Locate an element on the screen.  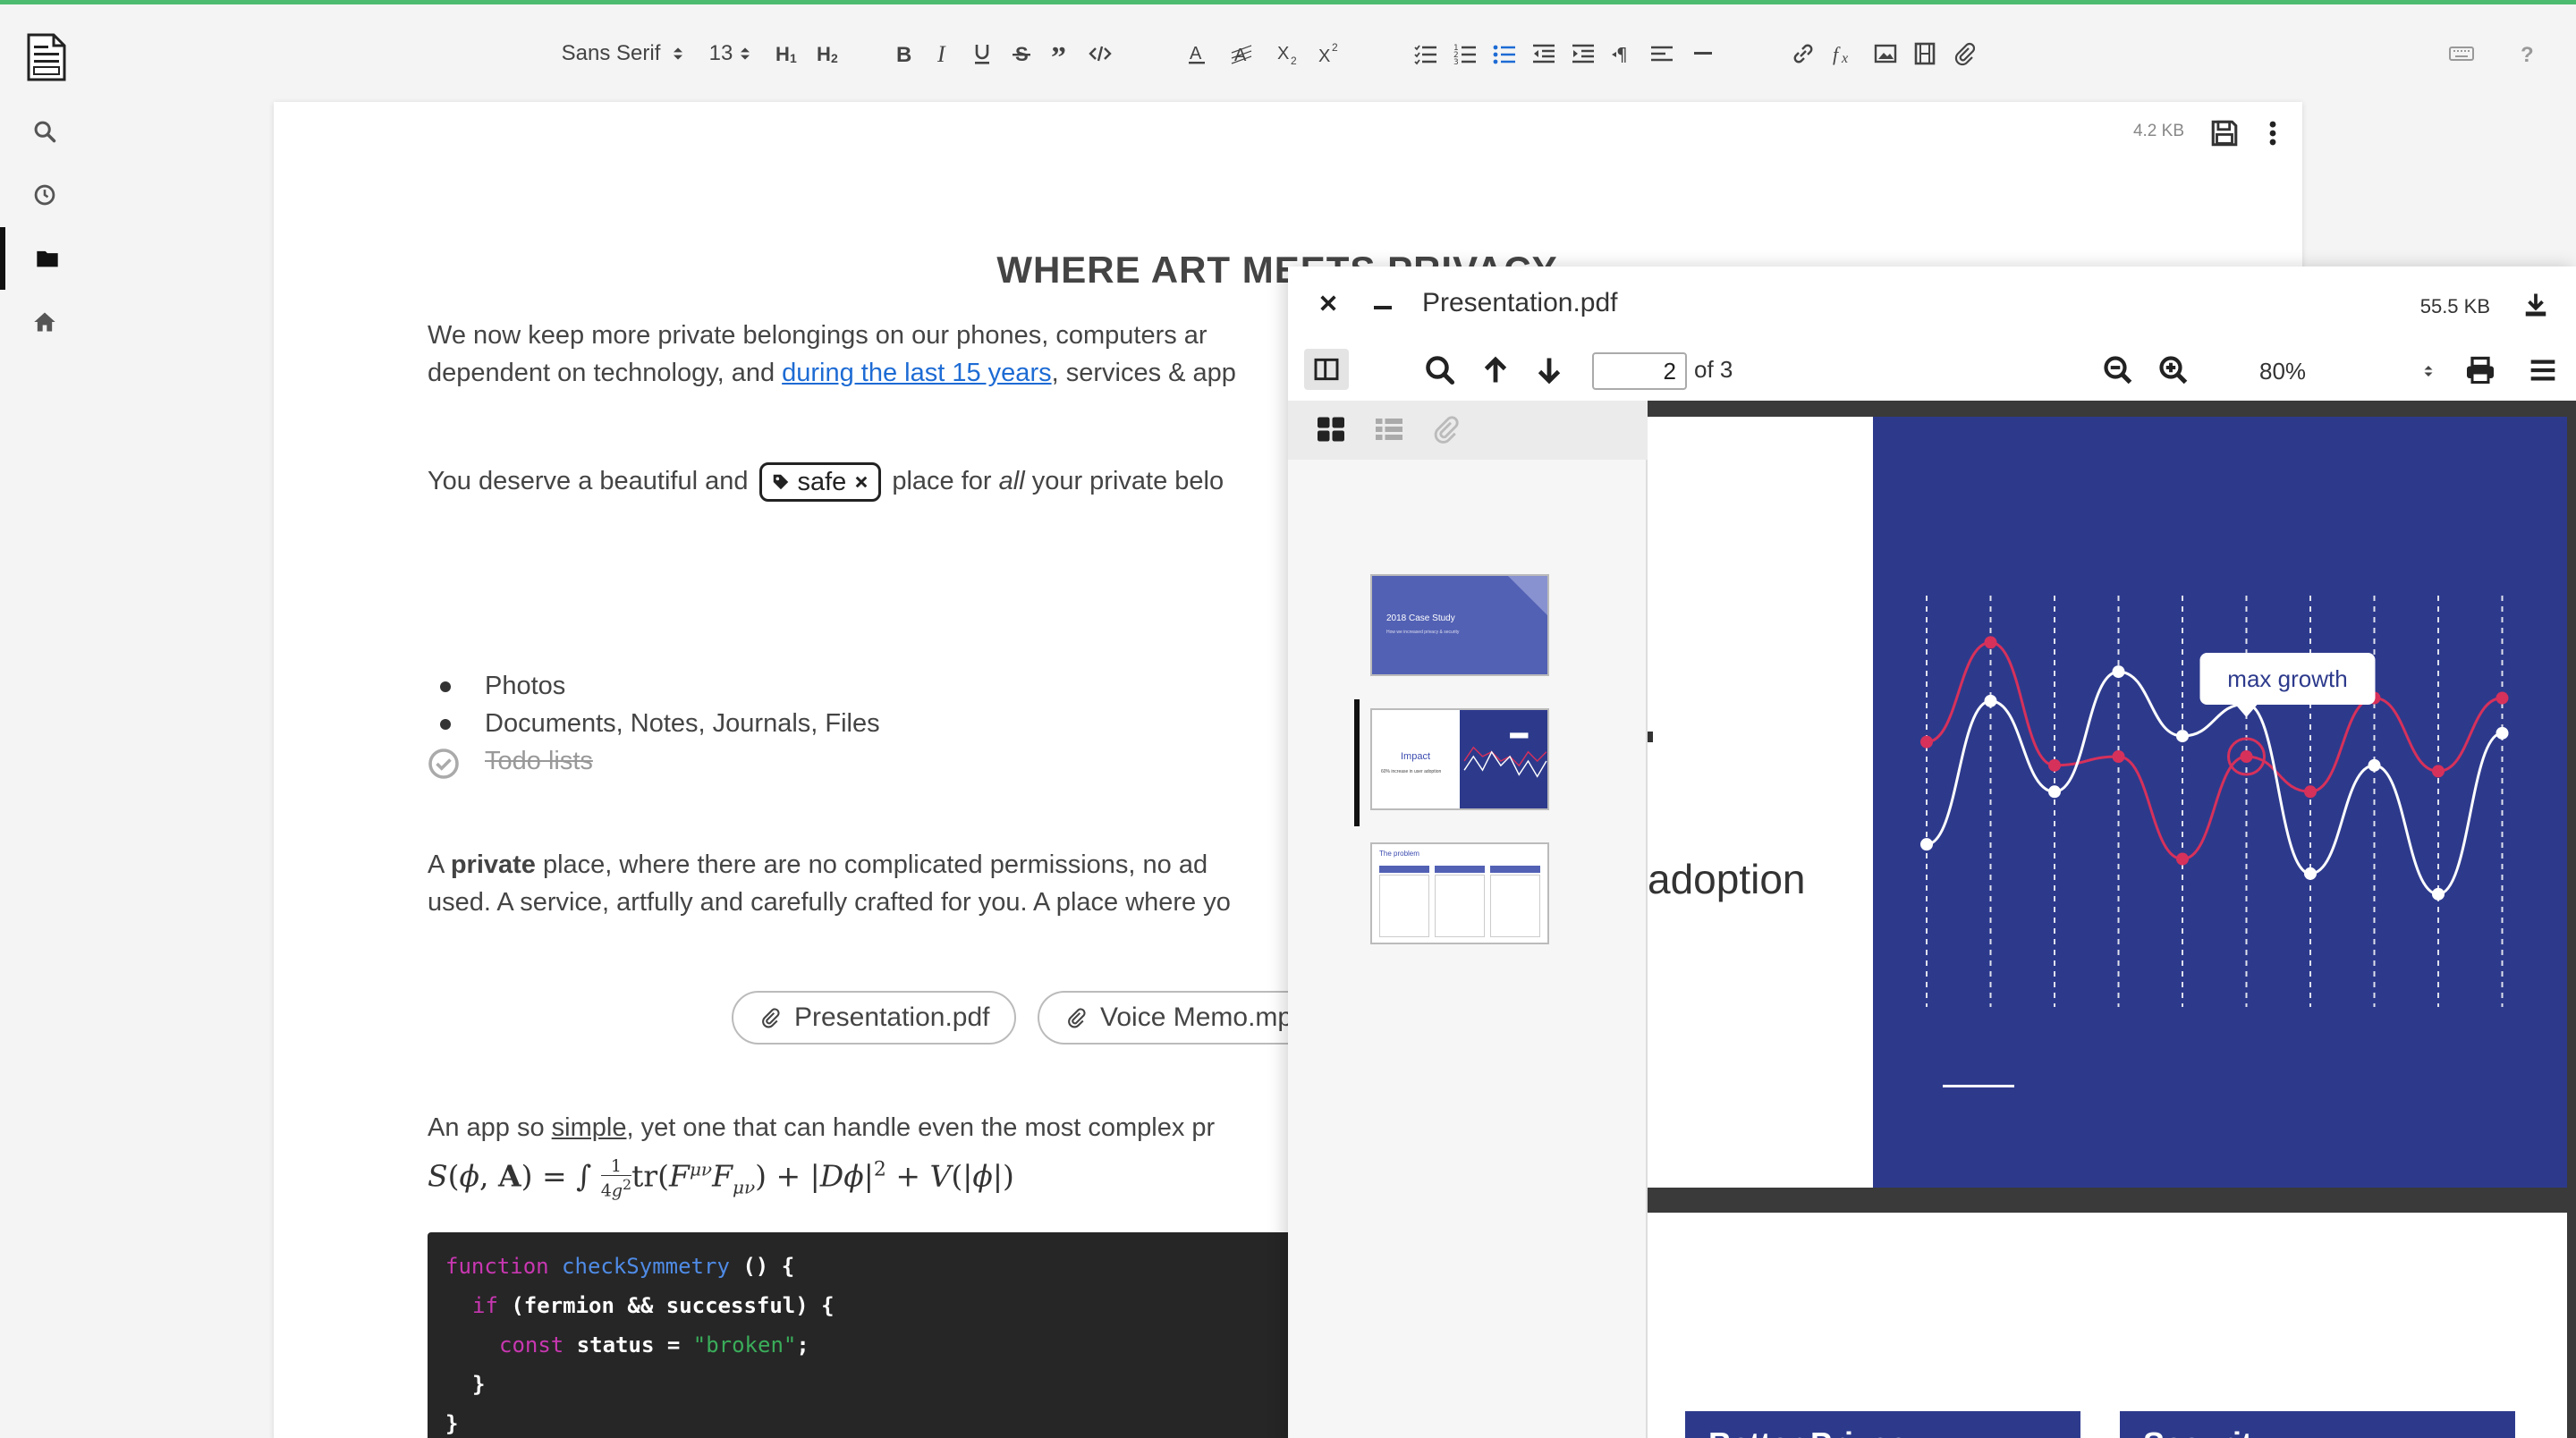
text-color-button: A is located at coordinates (1197, 53).